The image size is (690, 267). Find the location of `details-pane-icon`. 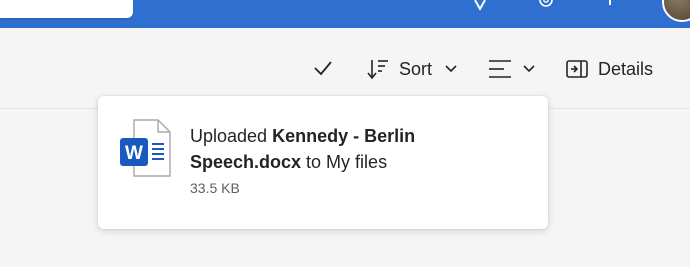

details-pane-icon is located at coordinates (577, 69).